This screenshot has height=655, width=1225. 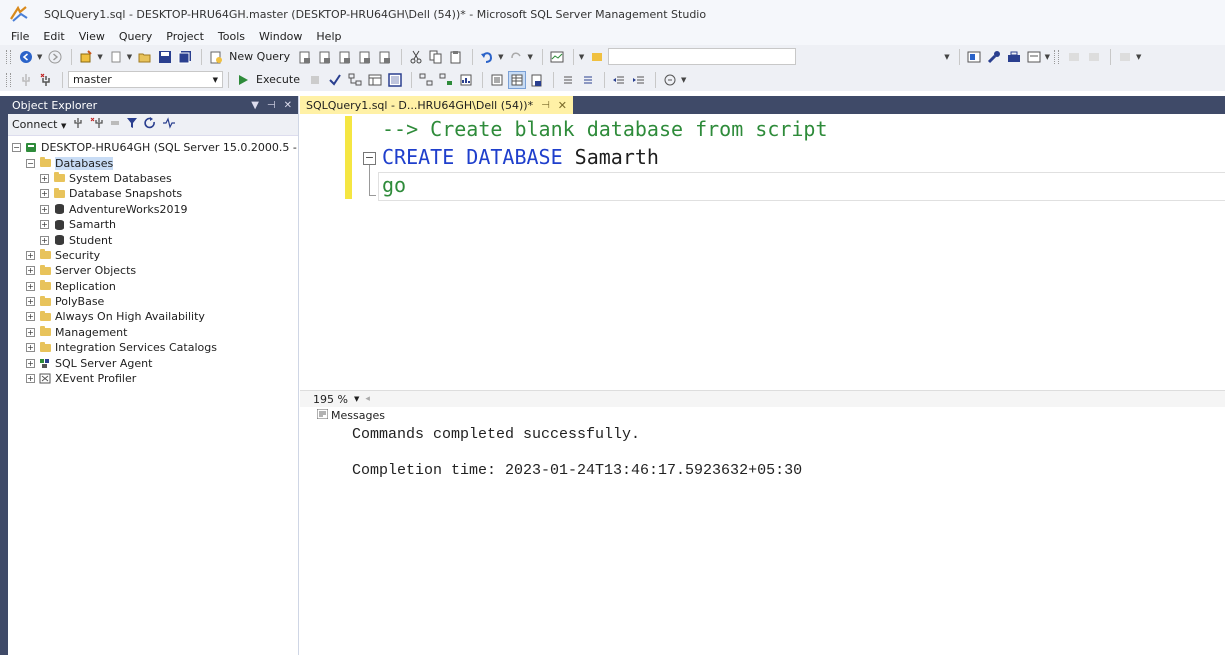 I want to click on registered-servers-icon, so click(x=974, y=57).